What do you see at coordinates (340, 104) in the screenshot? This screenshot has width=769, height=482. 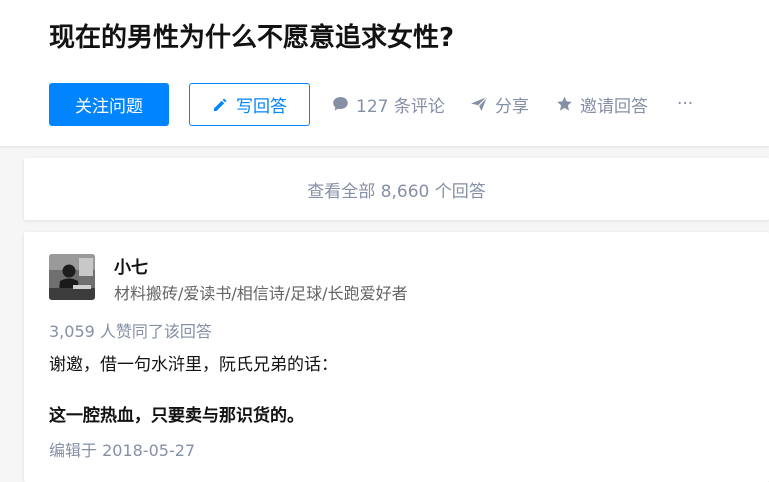 I see `comment-bubble-icon` at bounding box center [340, 104].